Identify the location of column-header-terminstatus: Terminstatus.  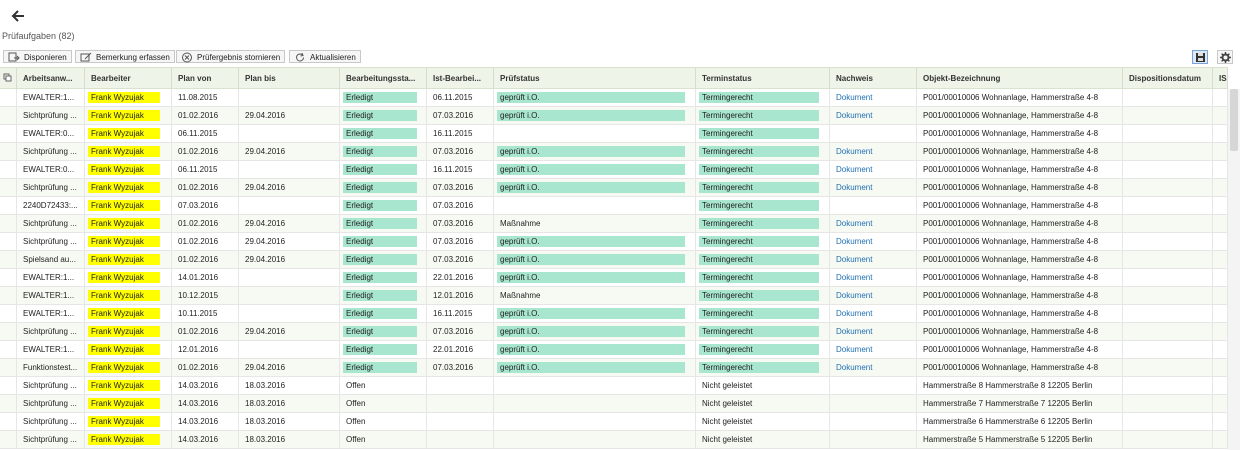
(763, 78).